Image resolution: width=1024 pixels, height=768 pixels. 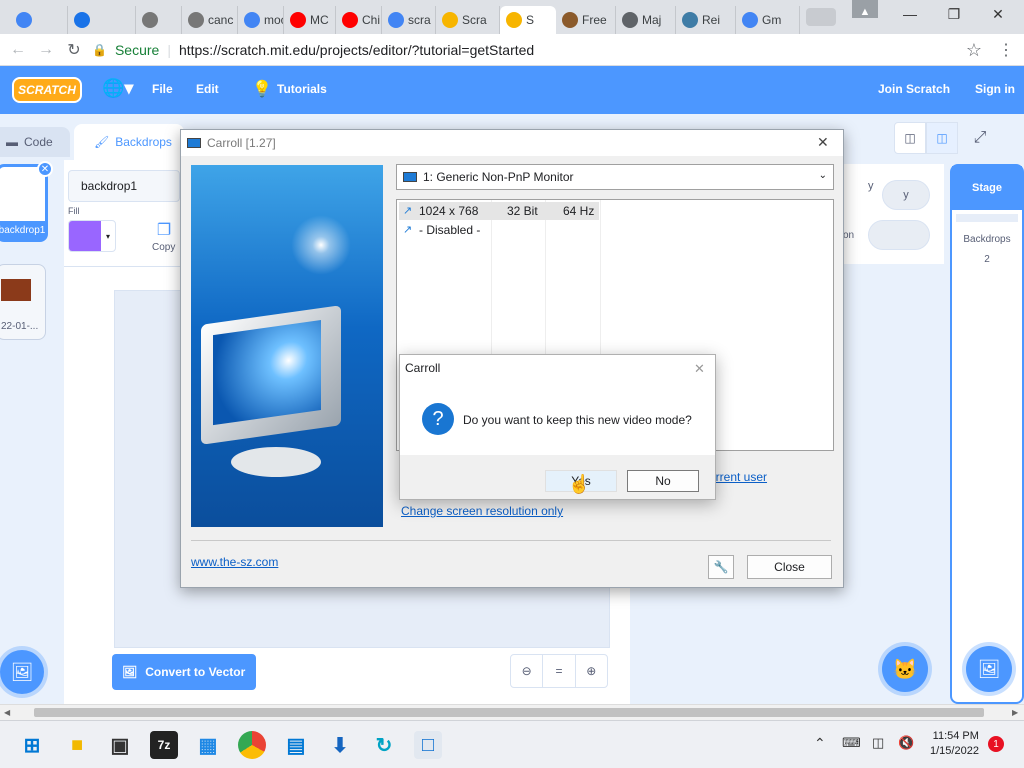 What do you see at coordinates (208, 745) in the screenshot?
I see `control-panel-icon: ▦` at bounding box center [208, 745].